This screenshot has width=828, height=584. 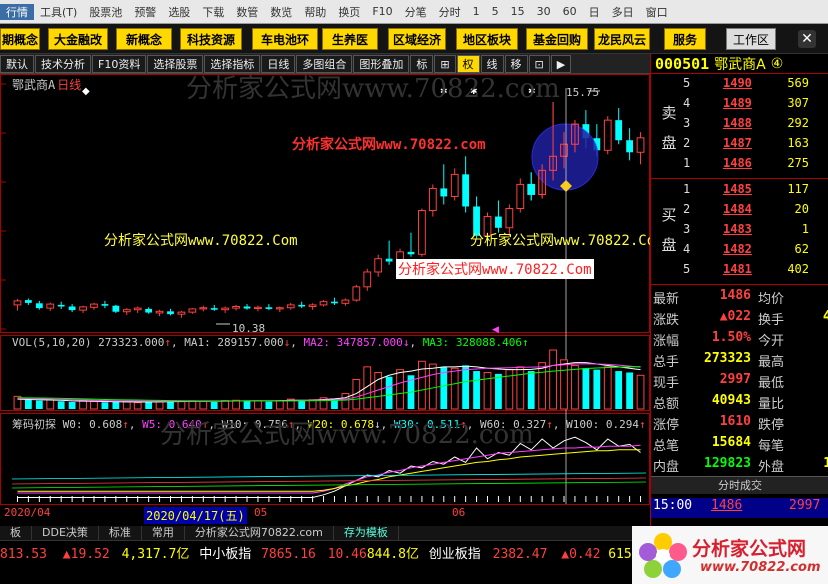 What do you see at coordinates (663, 555) in the screenshot?
I see `flower-logo-icon` at bounding box center [663, 555].